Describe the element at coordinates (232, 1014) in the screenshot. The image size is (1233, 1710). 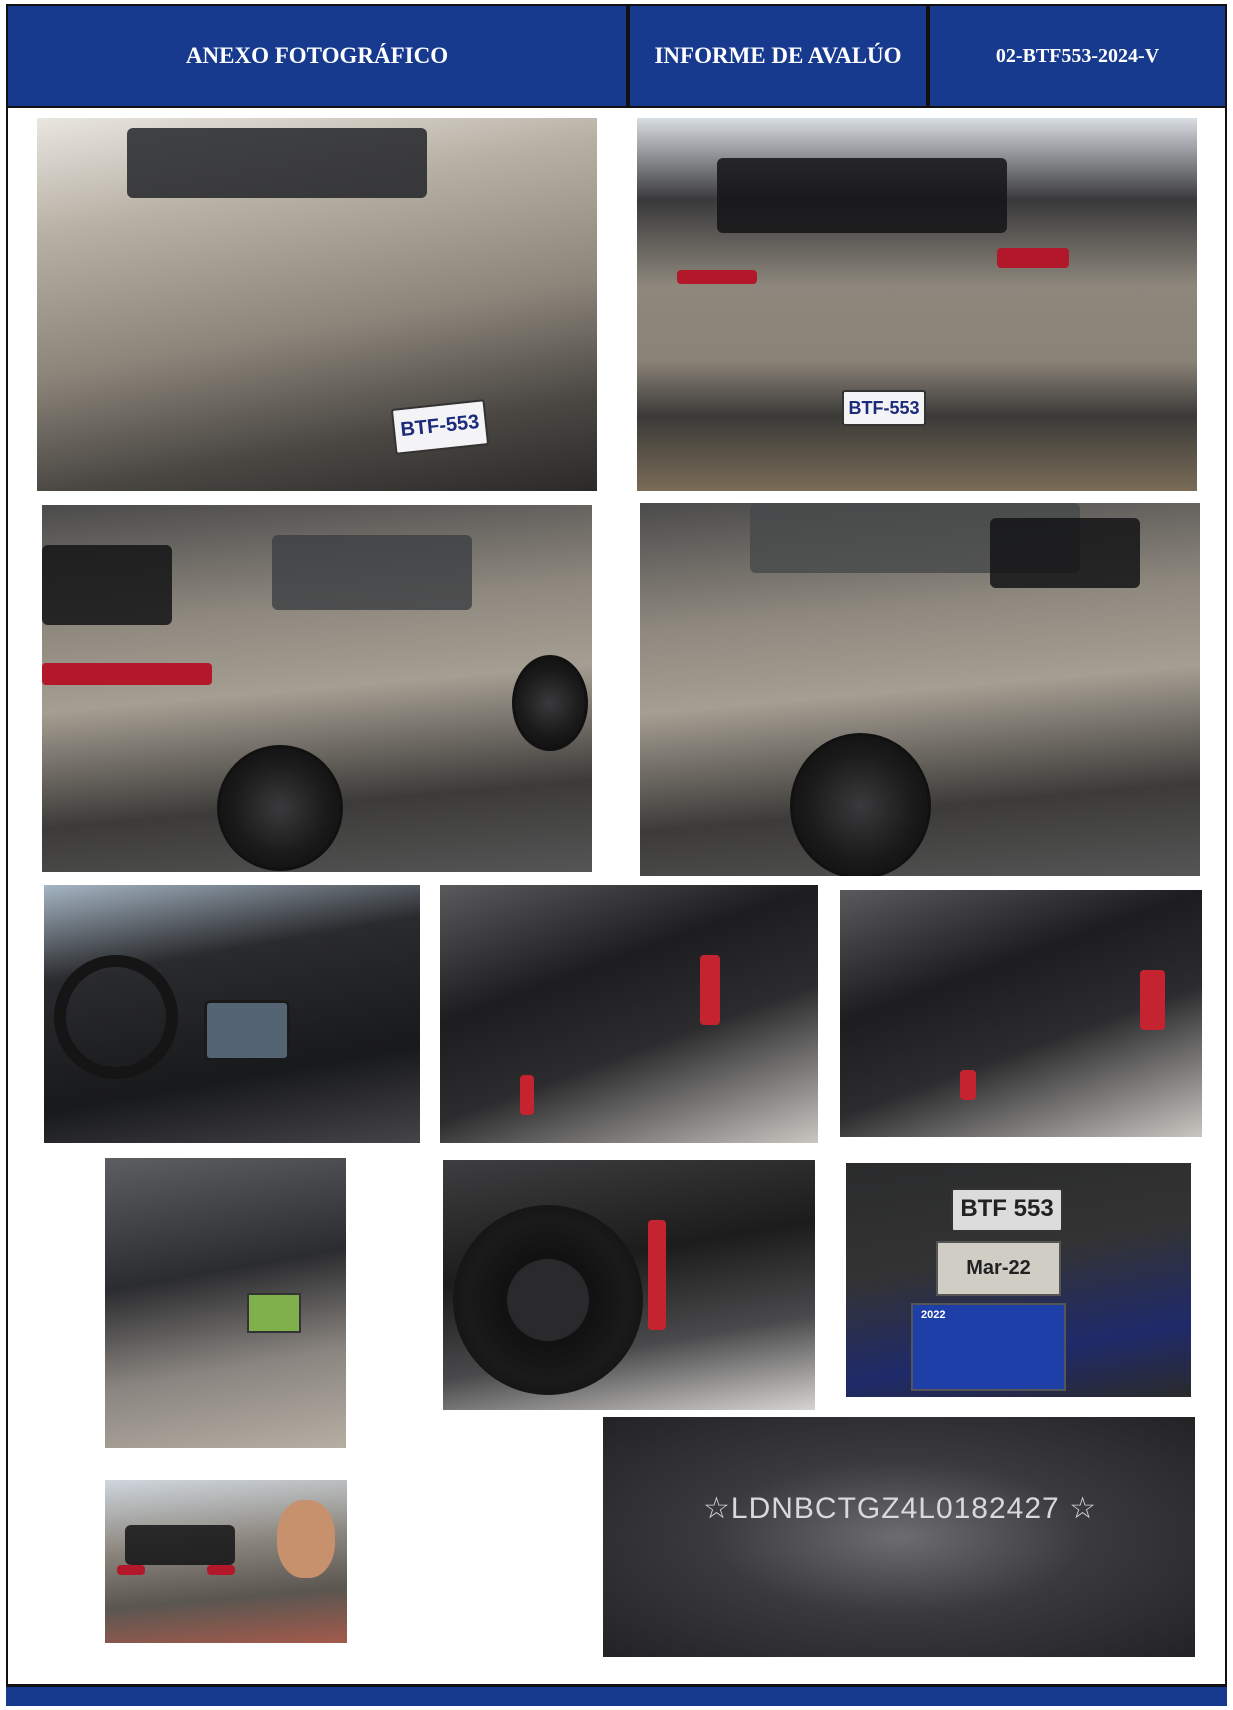
I see `photo-dashboard` at that location.